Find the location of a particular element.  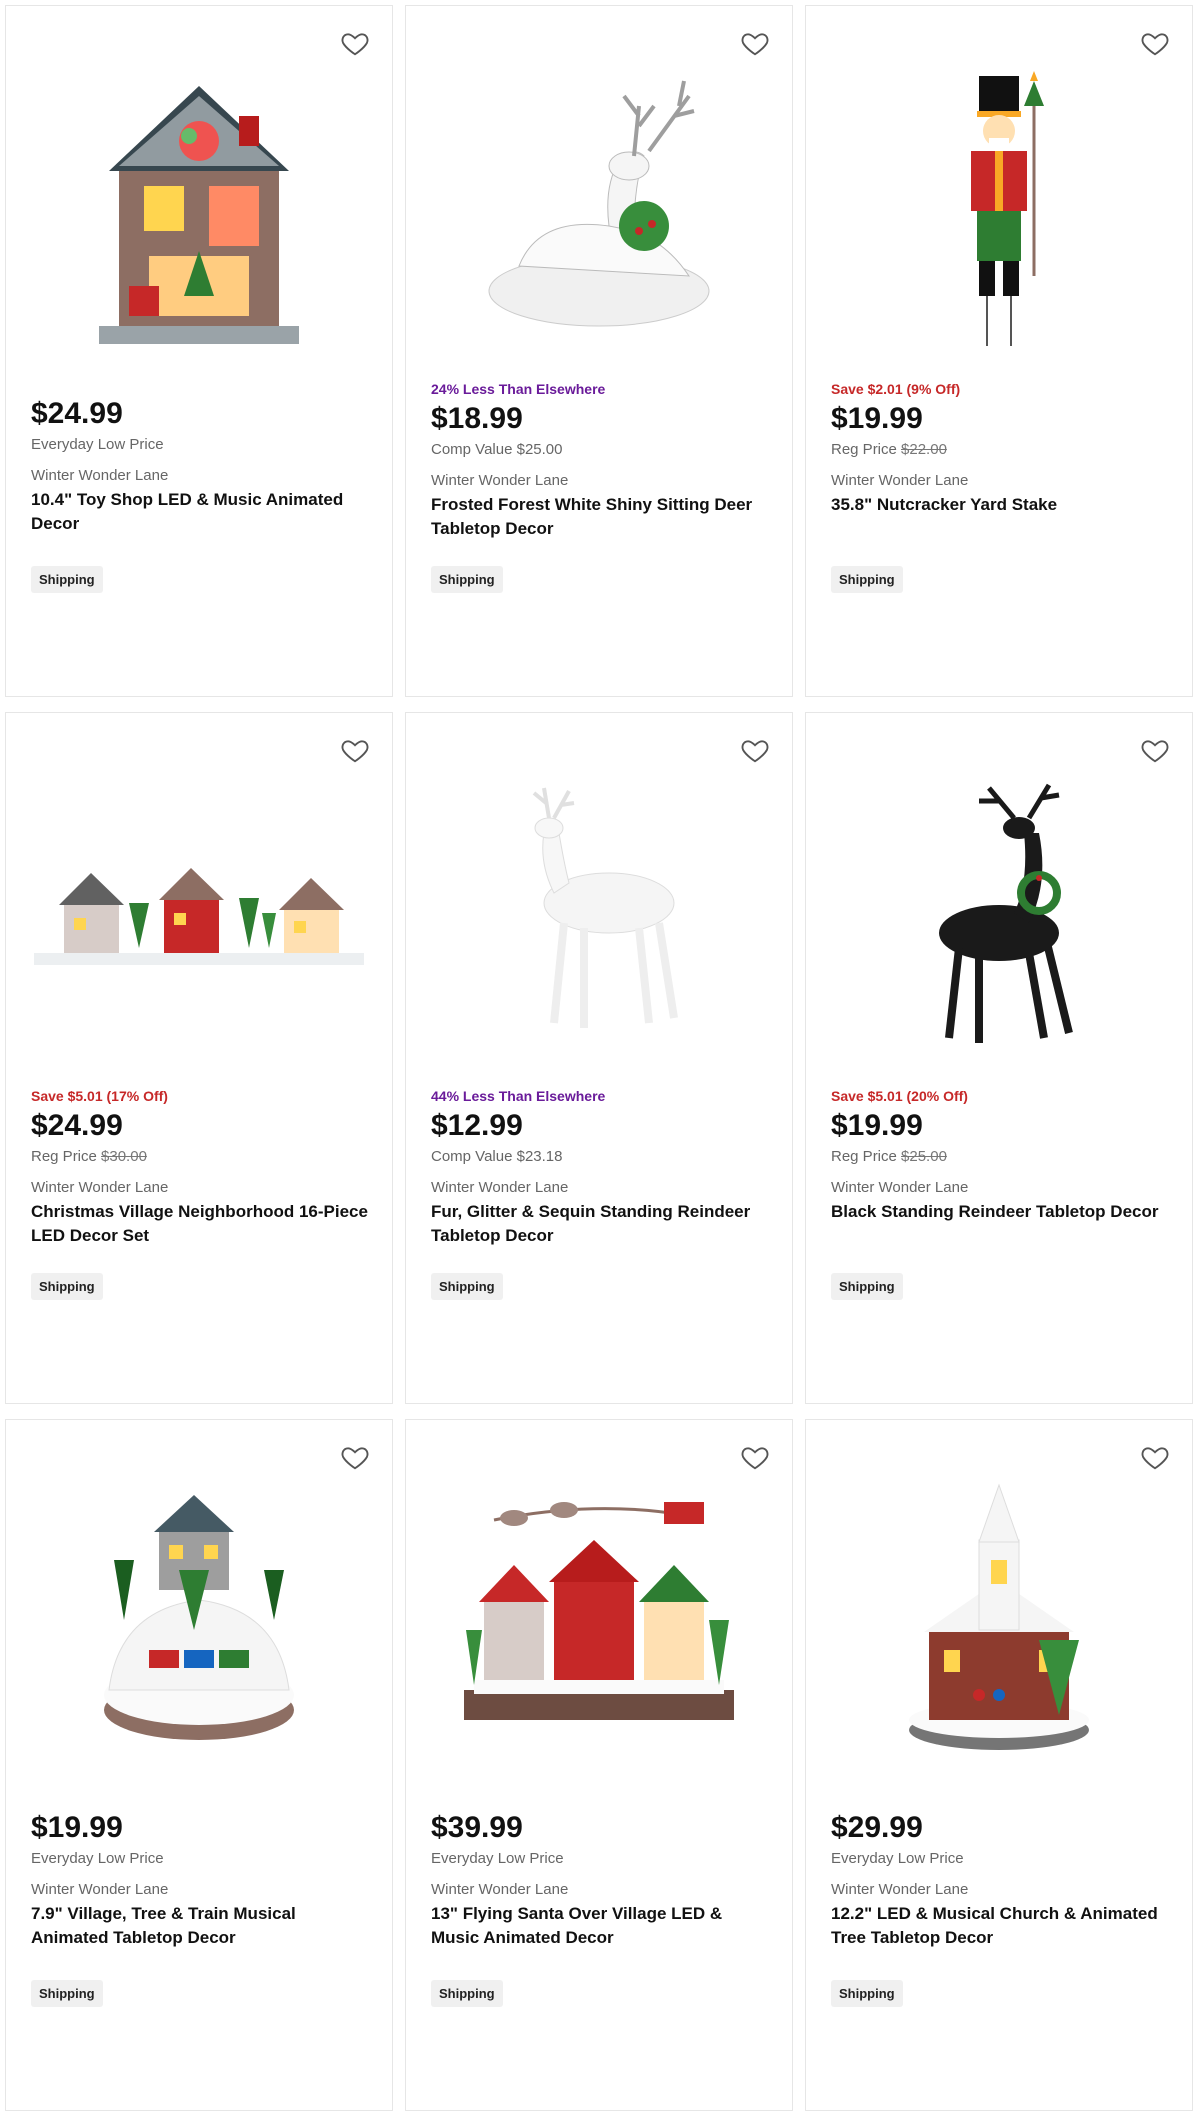

promo-label: 24% Less Than Elsewhere is located at coordinates (518, 389).